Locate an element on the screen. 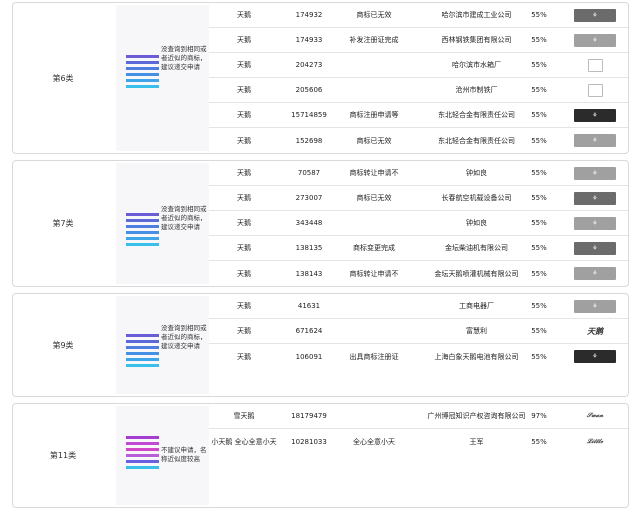 The height and width of the screenshot is (512, 640). mark-name: 雪天鹅 is located at coordinates (244, 416).